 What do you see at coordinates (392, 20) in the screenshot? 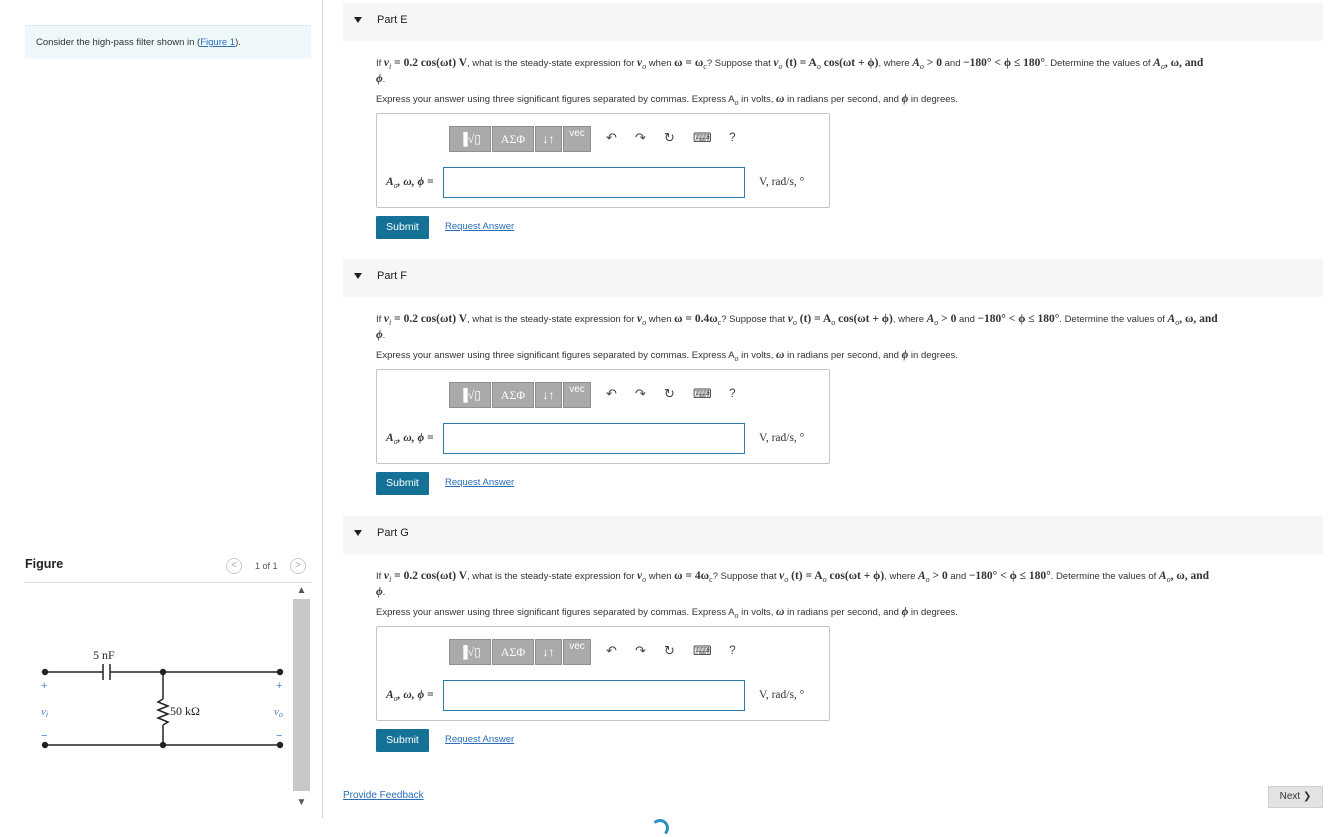
I see `part-title: Part E` at bounding box center [392, 20].